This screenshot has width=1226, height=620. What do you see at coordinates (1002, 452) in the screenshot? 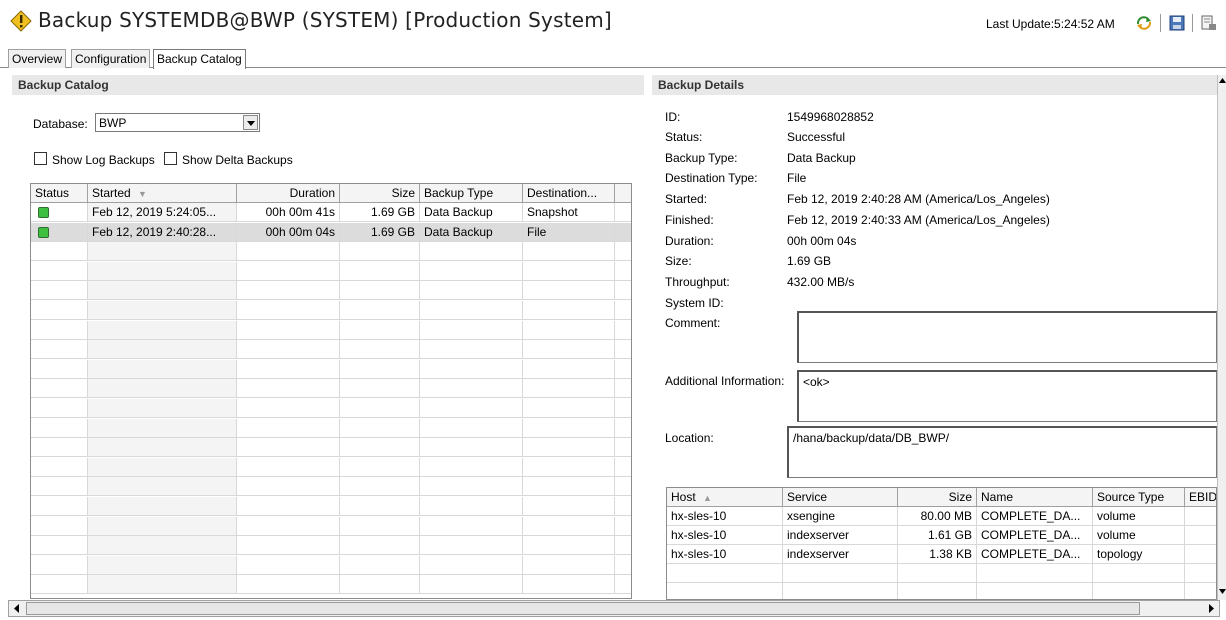
I see `location-field: /hana/backup/data/DB_BWP/` at bounding box center [1002, 452].